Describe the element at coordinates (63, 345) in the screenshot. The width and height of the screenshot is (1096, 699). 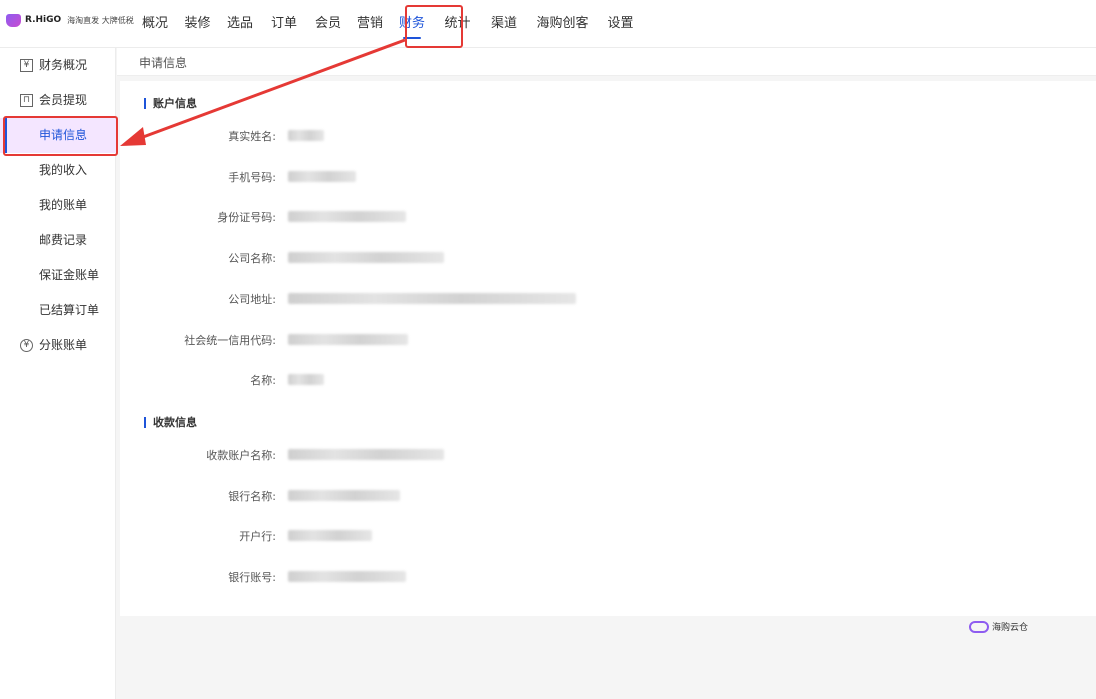
I see `sidebar-item-label: 分账账单` at that location.